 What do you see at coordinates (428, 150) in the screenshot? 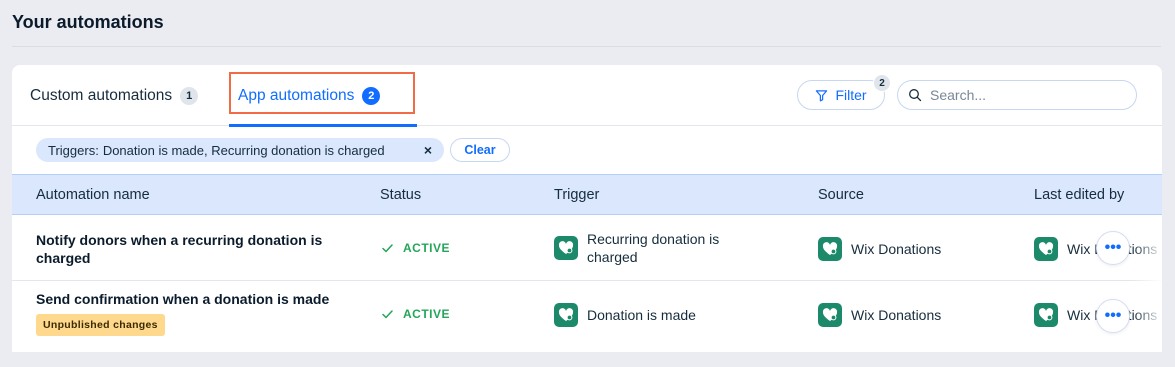
I see `chip-remove-icon: ×` at bounding box center [428, 150].